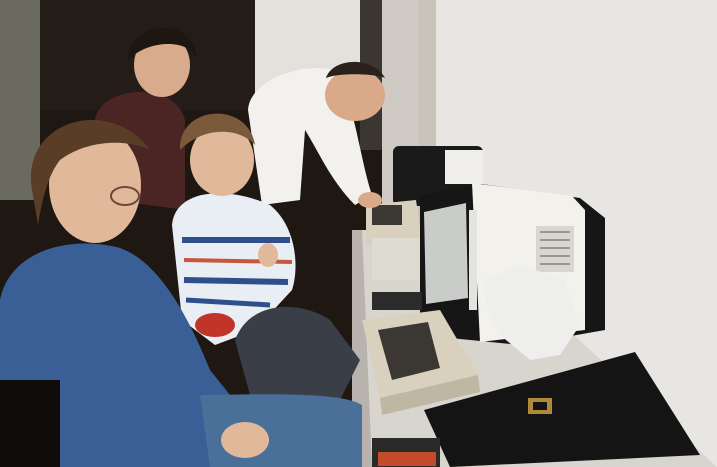 The width and height of the screenshot is (717, 467). I want to click on cassette-label, so click(407, 459).